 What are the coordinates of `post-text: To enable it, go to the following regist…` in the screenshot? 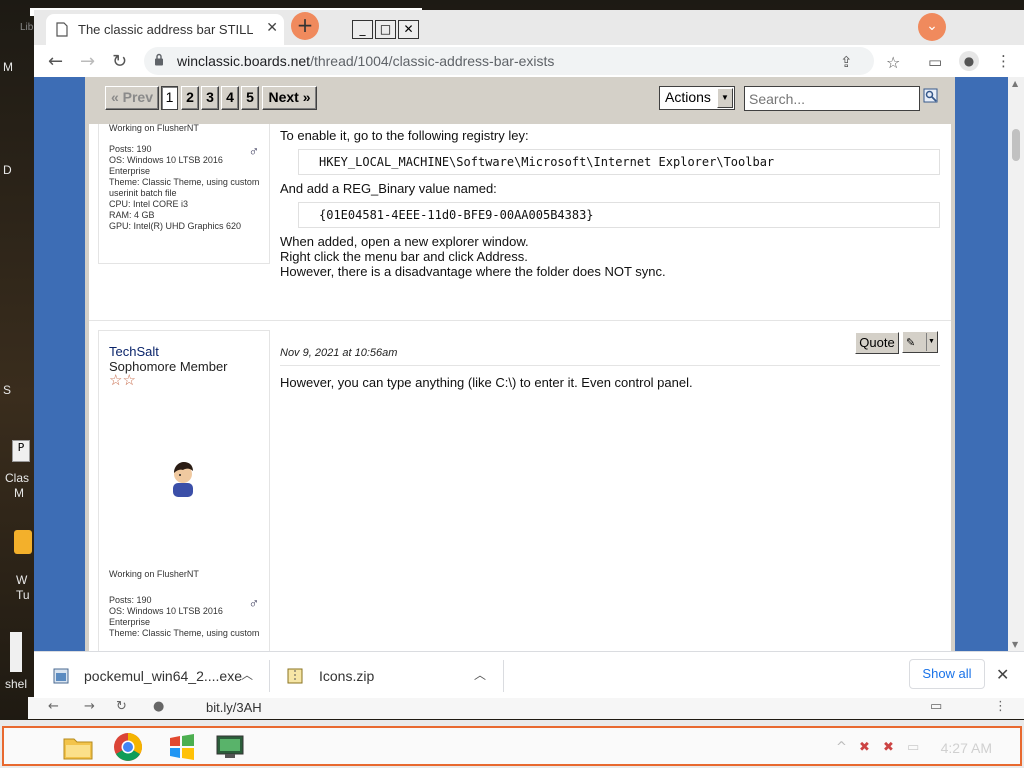 It's located at (404, 135).